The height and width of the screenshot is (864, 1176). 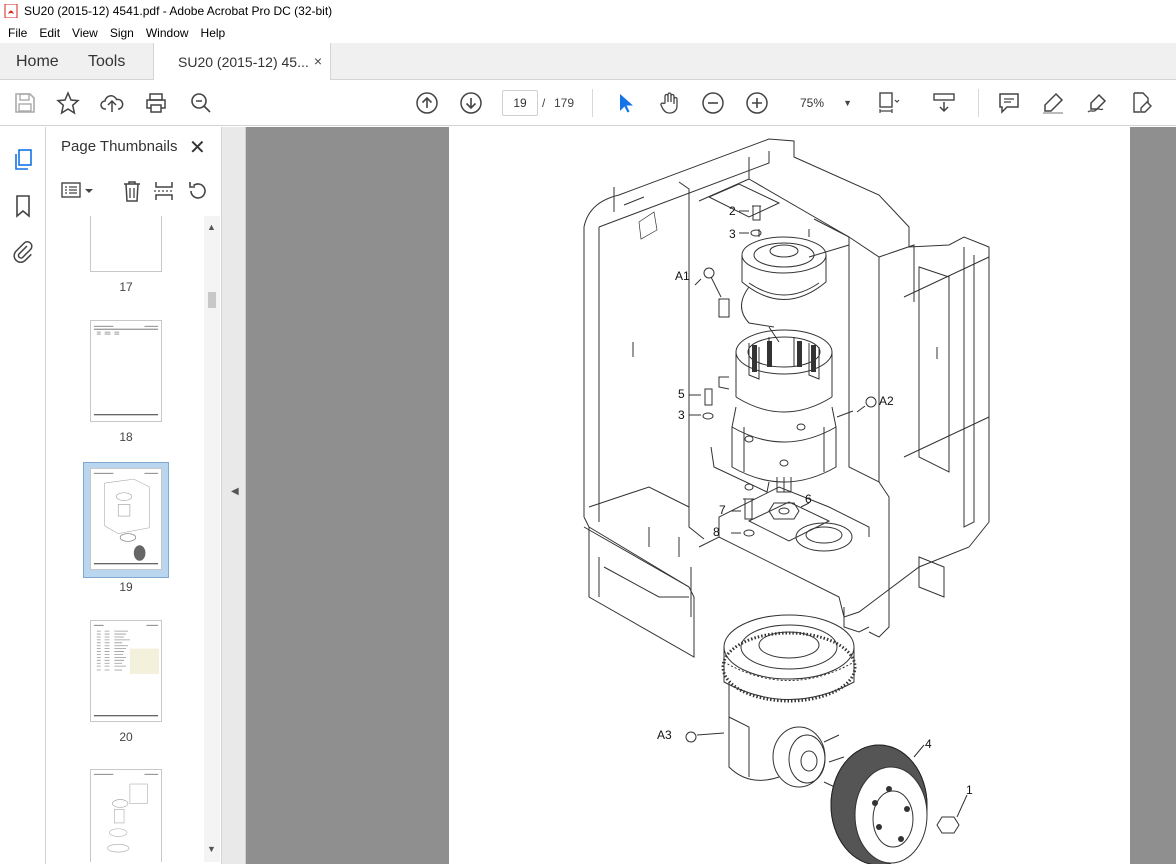 I want to click on thumbnail-list: 17 18 19 20, so click(x=125, y=539).